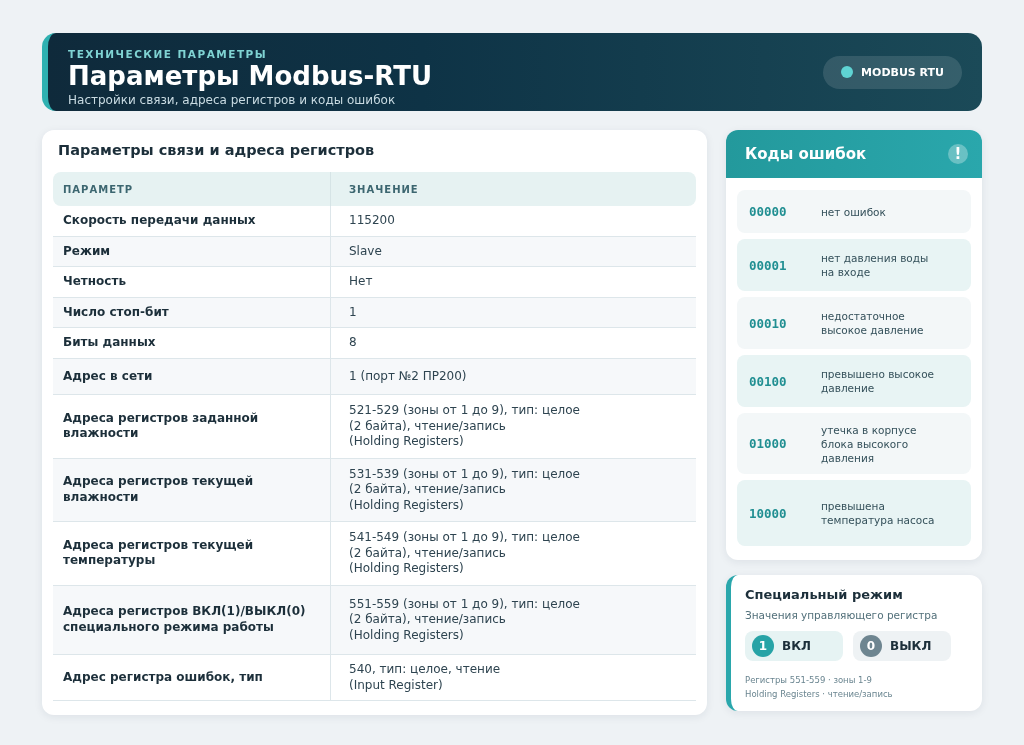 Image resolution: width=1024 pixels, height=745 pixels. Describe the element at coordinates (768, 211) in the screenshot. I see `error-code: 00000` at that location.